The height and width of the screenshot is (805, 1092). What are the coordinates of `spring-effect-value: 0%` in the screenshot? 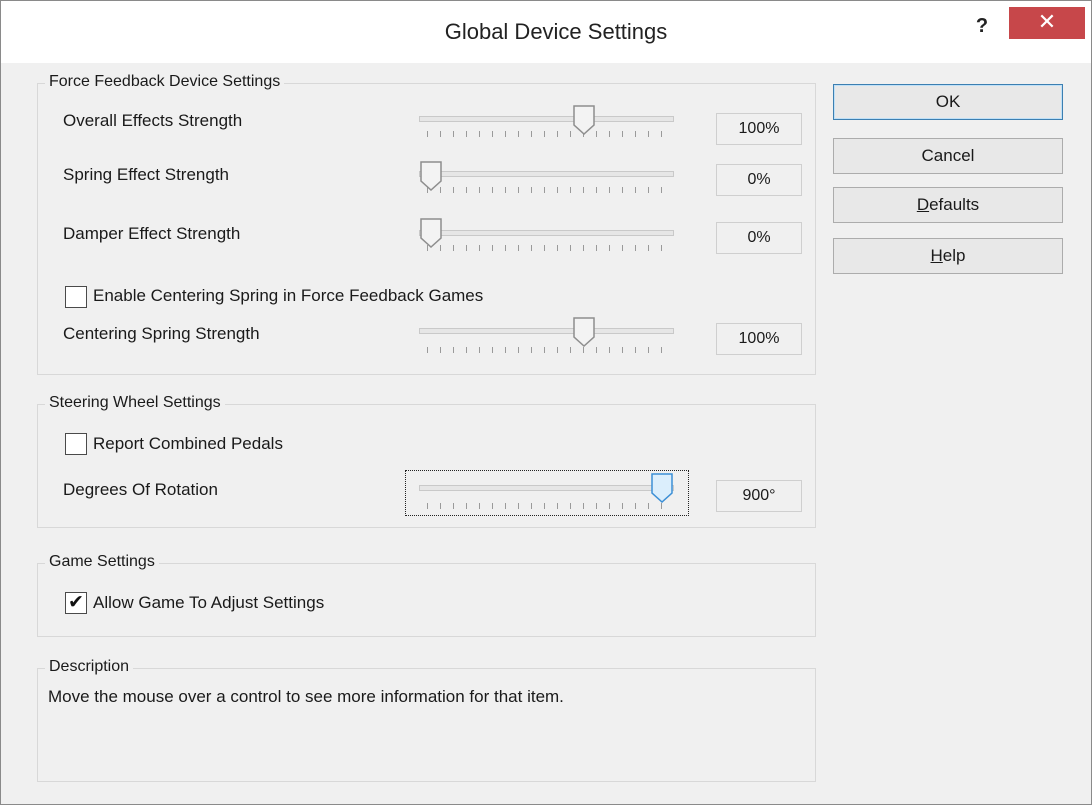 It's located at (759, 180).